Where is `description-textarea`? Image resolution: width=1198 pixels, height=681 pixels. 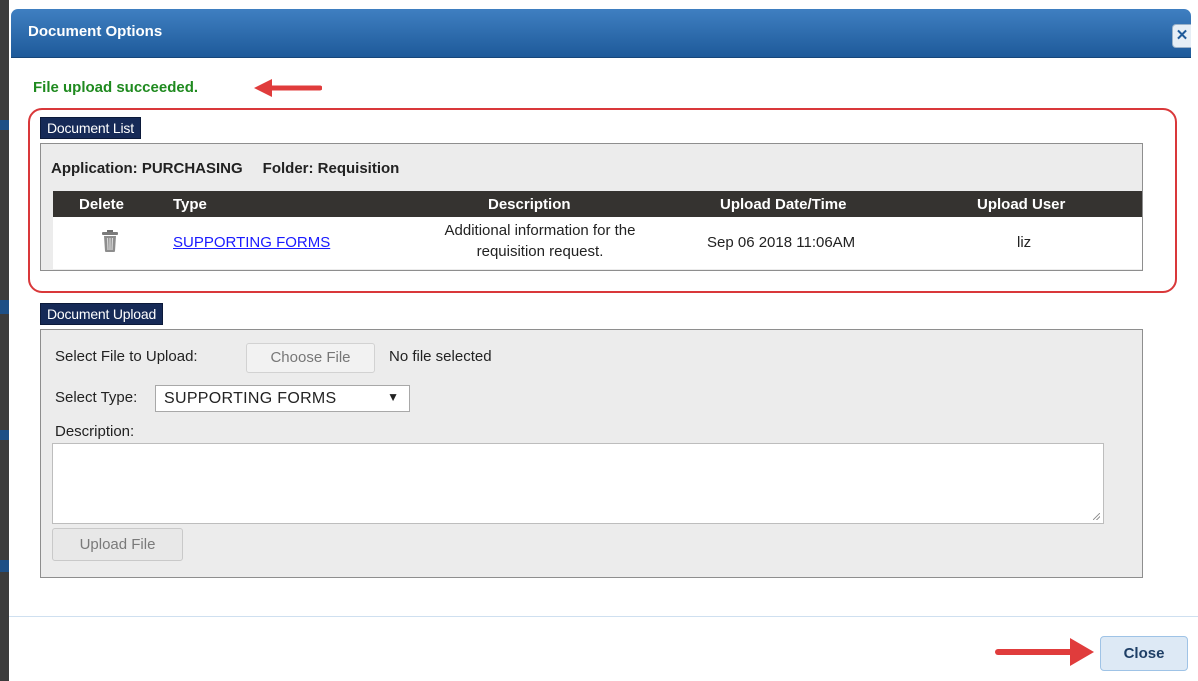 description-textarea is located at coordinates (578, 483).